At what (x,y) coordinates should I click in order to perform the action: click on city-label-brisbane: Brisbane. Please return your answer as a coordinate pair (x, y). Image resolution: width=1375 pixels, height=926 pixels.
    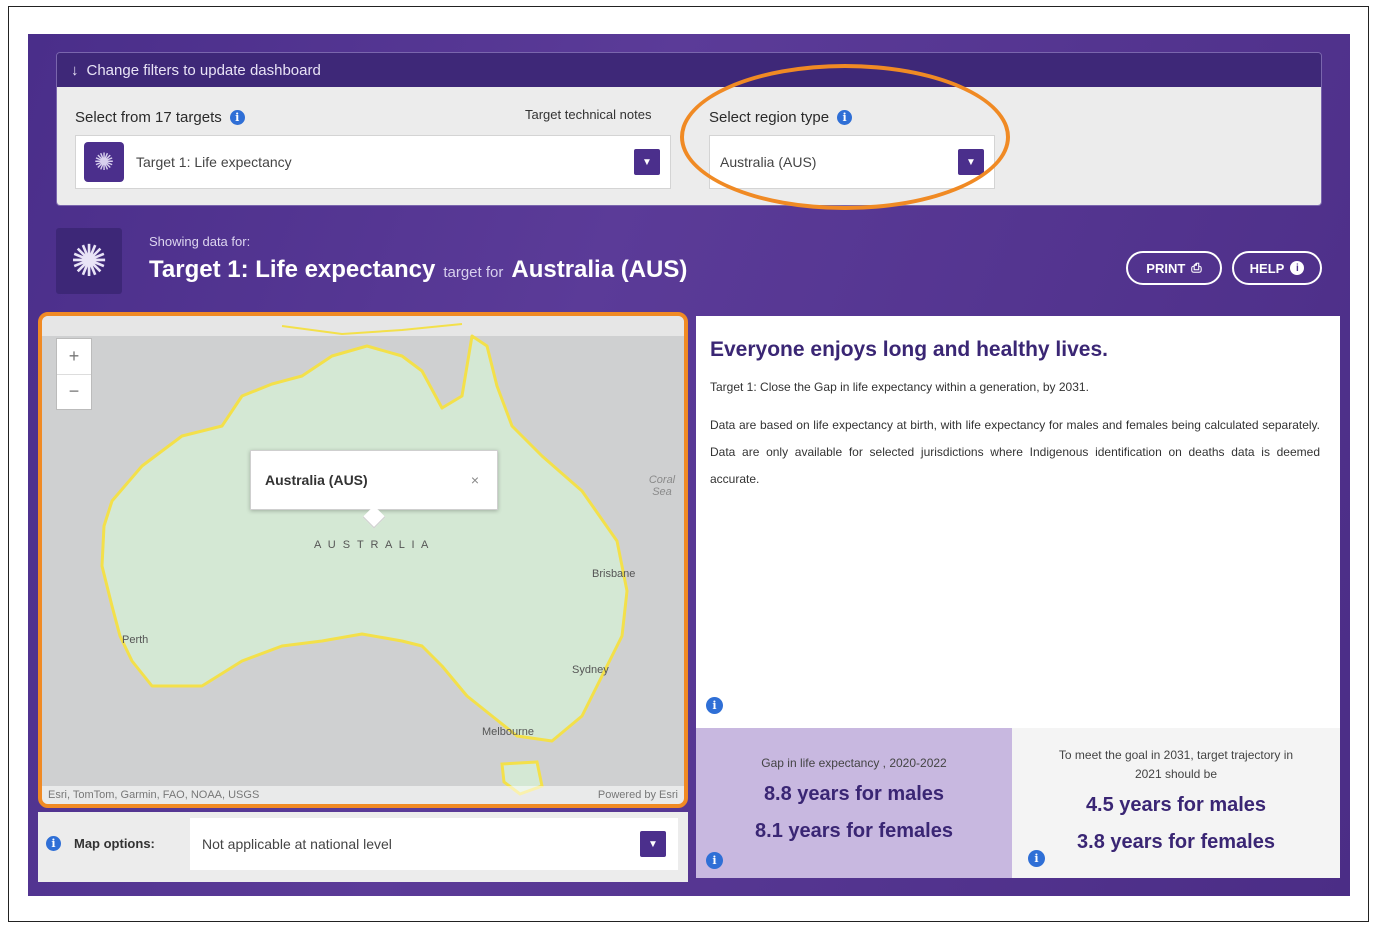
    Looking at the image, I should click on (614, 574).